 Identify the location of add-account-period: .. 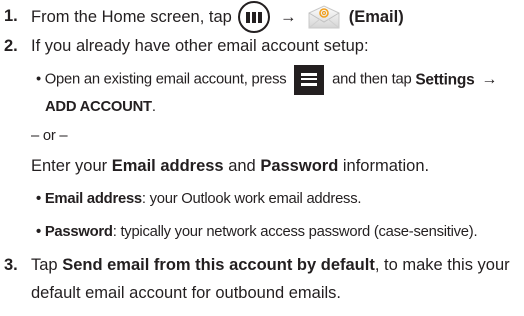
(153, 107).